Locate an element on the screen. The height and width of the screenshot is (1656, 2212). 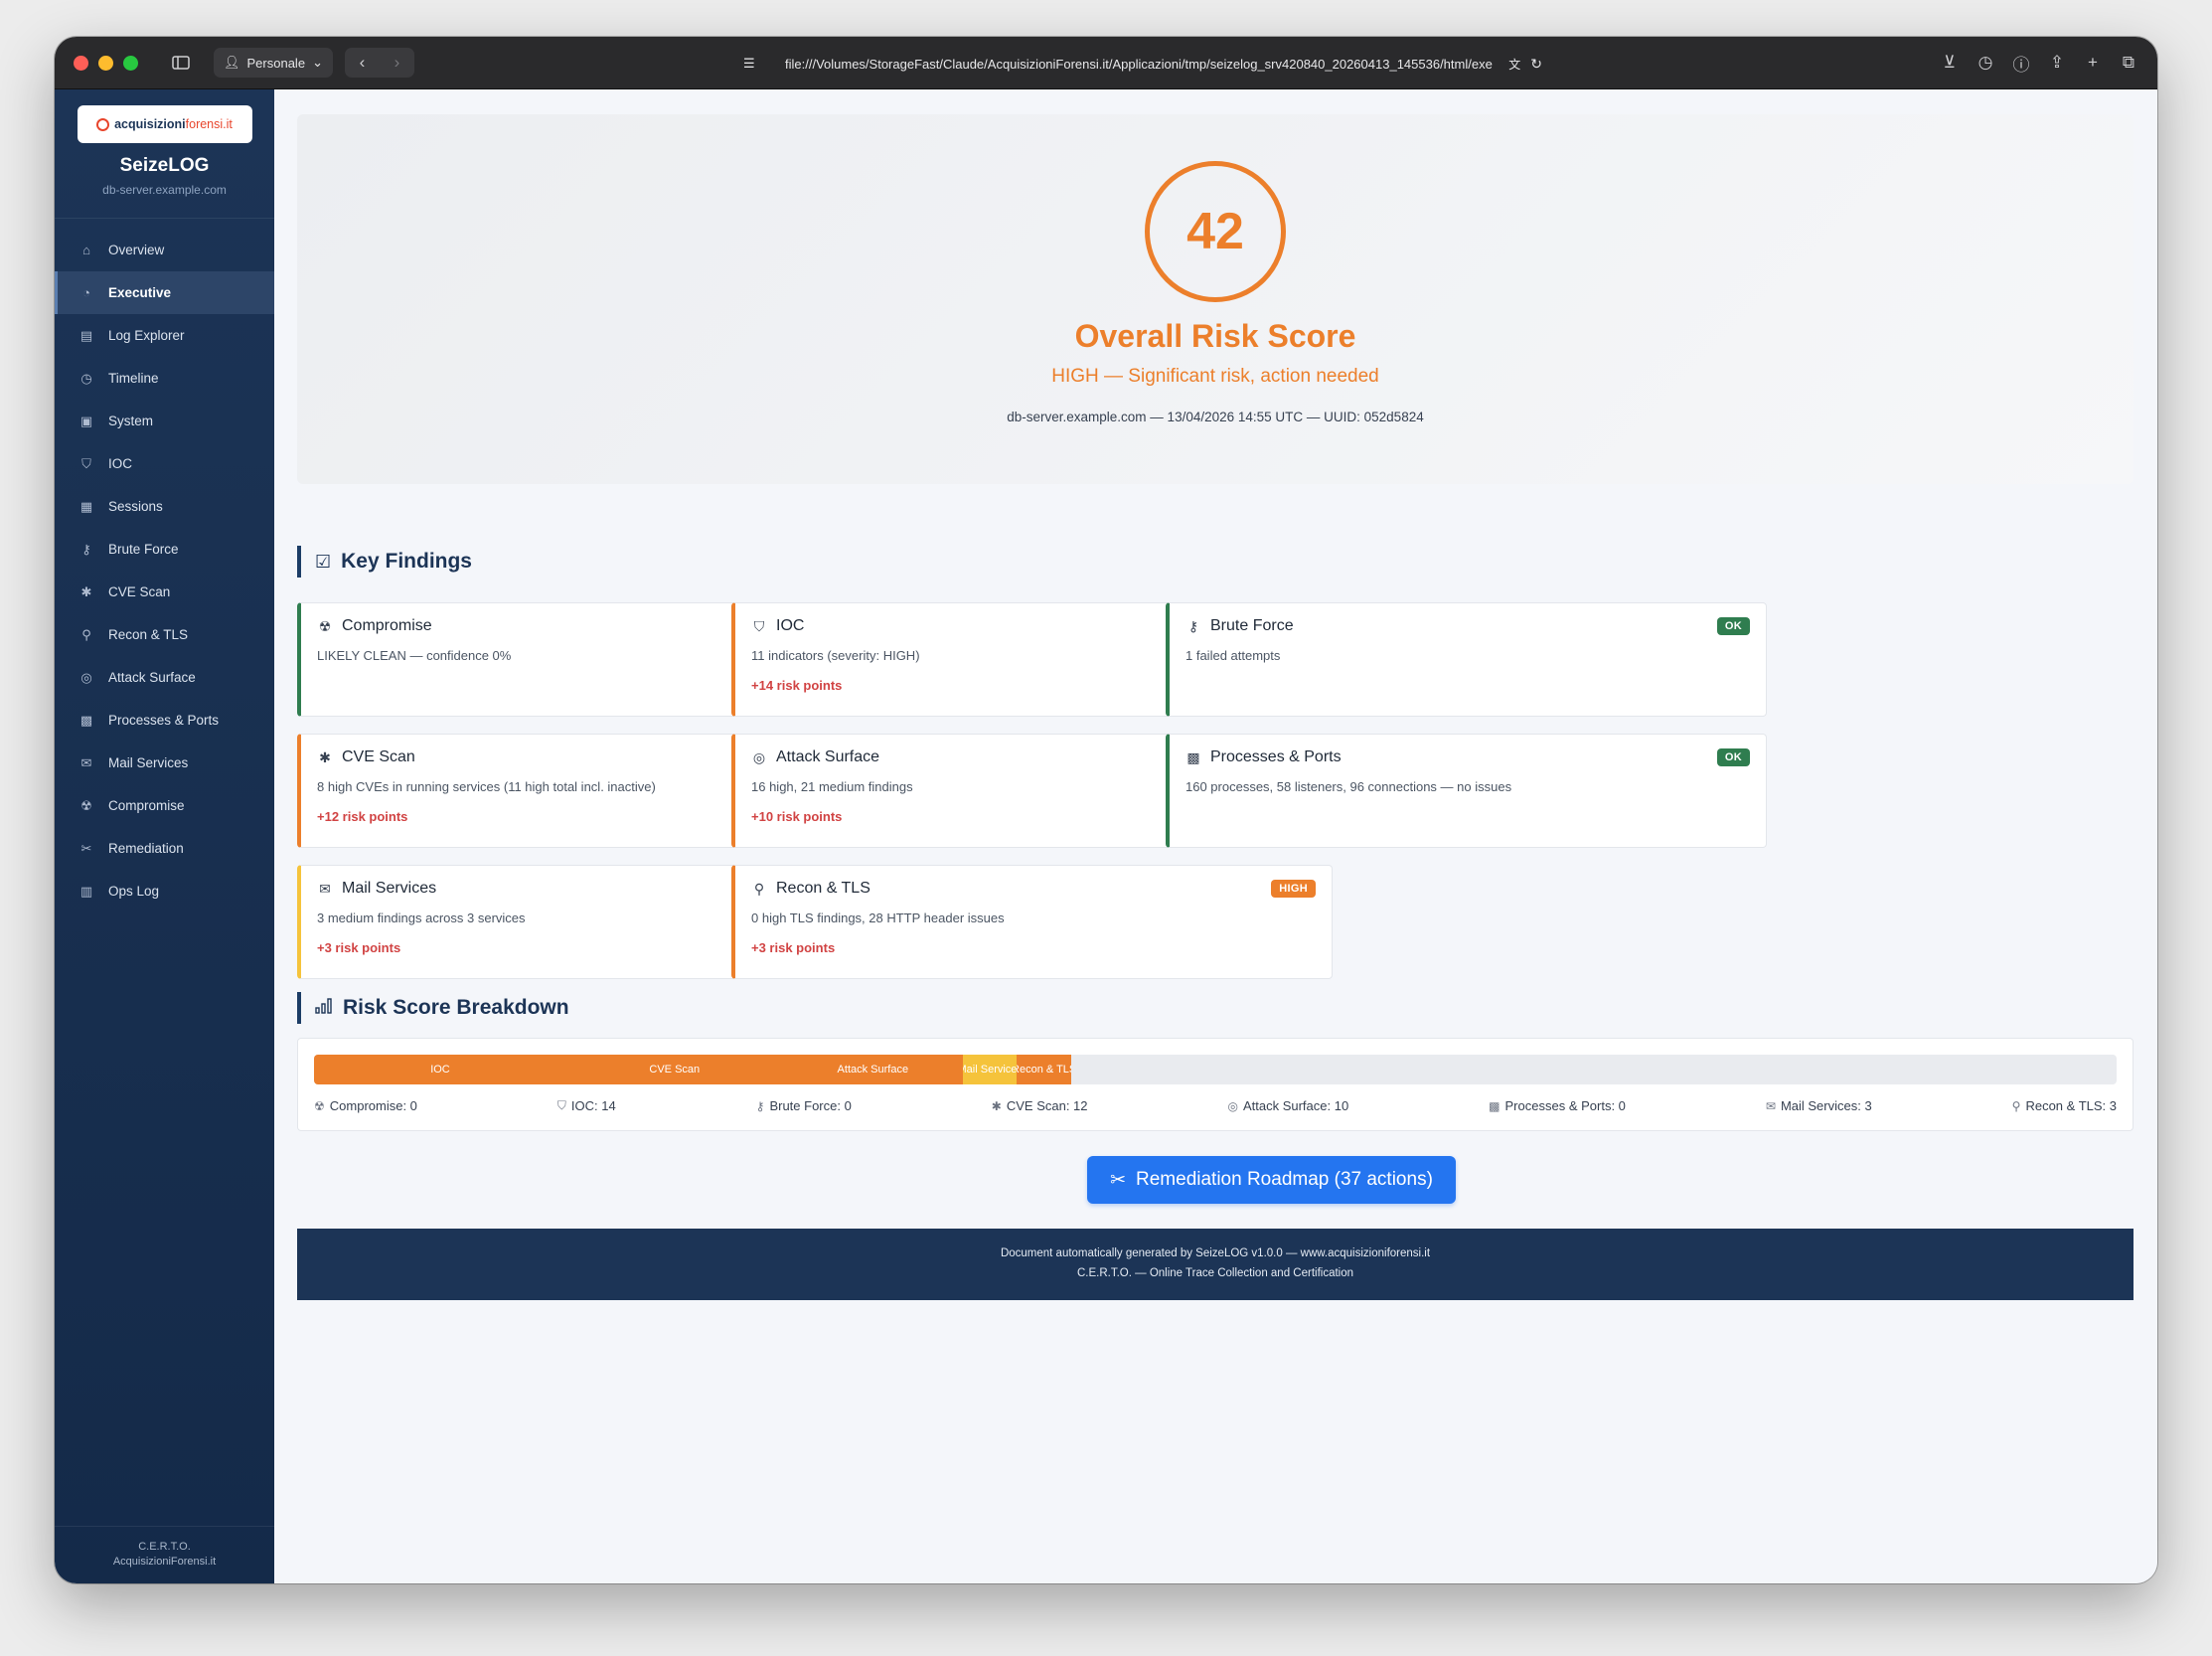
sidebar-item-recon-tls: ⚲ Recon & TLS is located at coordinates (164, 634).